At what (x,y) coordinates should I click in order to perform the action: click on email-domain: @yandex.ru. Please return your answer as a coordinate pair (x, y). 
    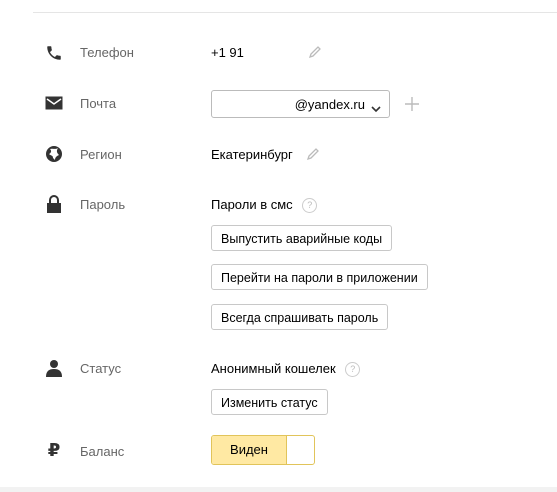
    Looking at the image, I should click on (329, 104).